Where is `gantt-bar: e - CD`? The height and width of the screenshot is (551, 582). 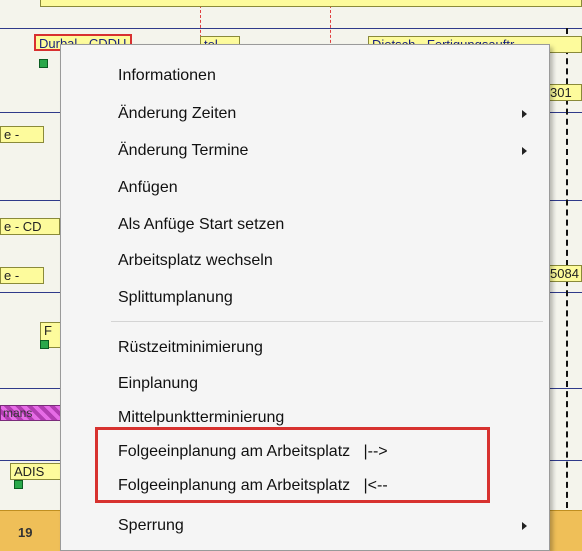 gantt-bar: e - CD is located at coordinates (30, 226).